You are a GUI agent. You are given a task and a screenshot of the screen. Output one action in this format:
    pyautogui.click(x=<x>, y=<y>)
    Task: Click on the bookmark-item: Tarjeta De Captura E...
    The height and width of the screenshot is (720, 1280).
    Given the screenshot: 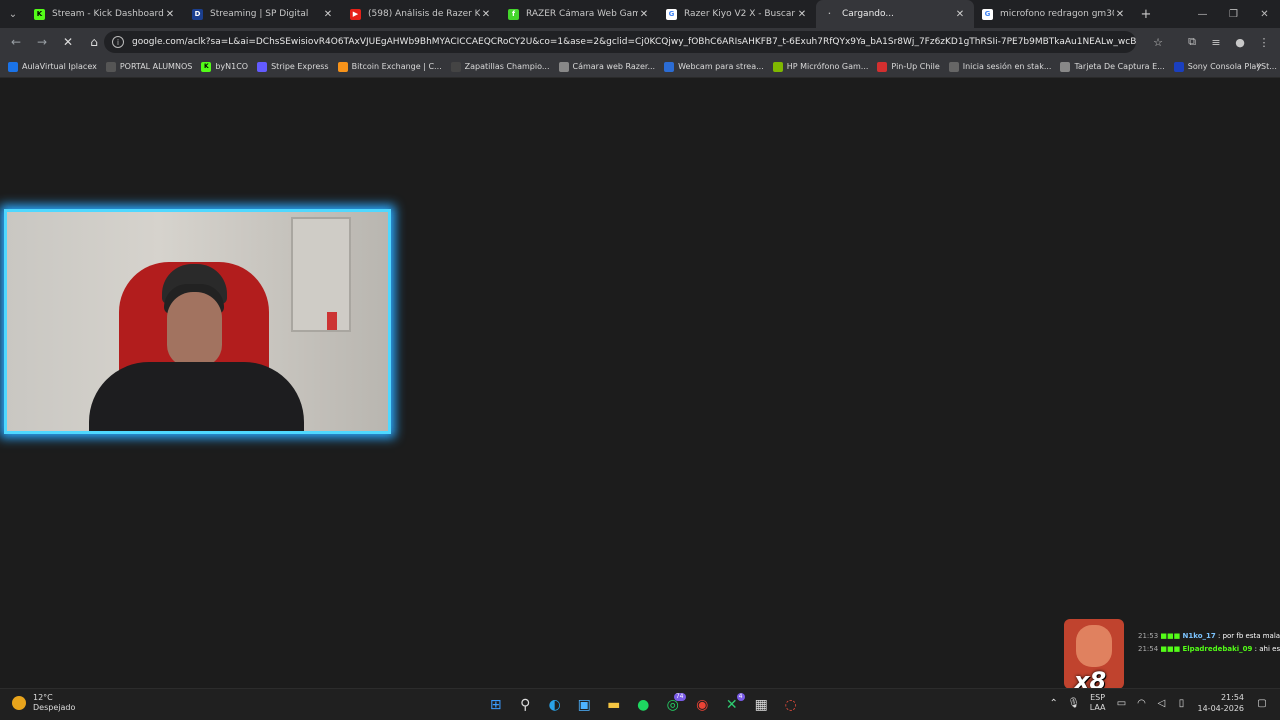 What is the action you would take?
    pyautogui.click(x=1112, y=66)
    